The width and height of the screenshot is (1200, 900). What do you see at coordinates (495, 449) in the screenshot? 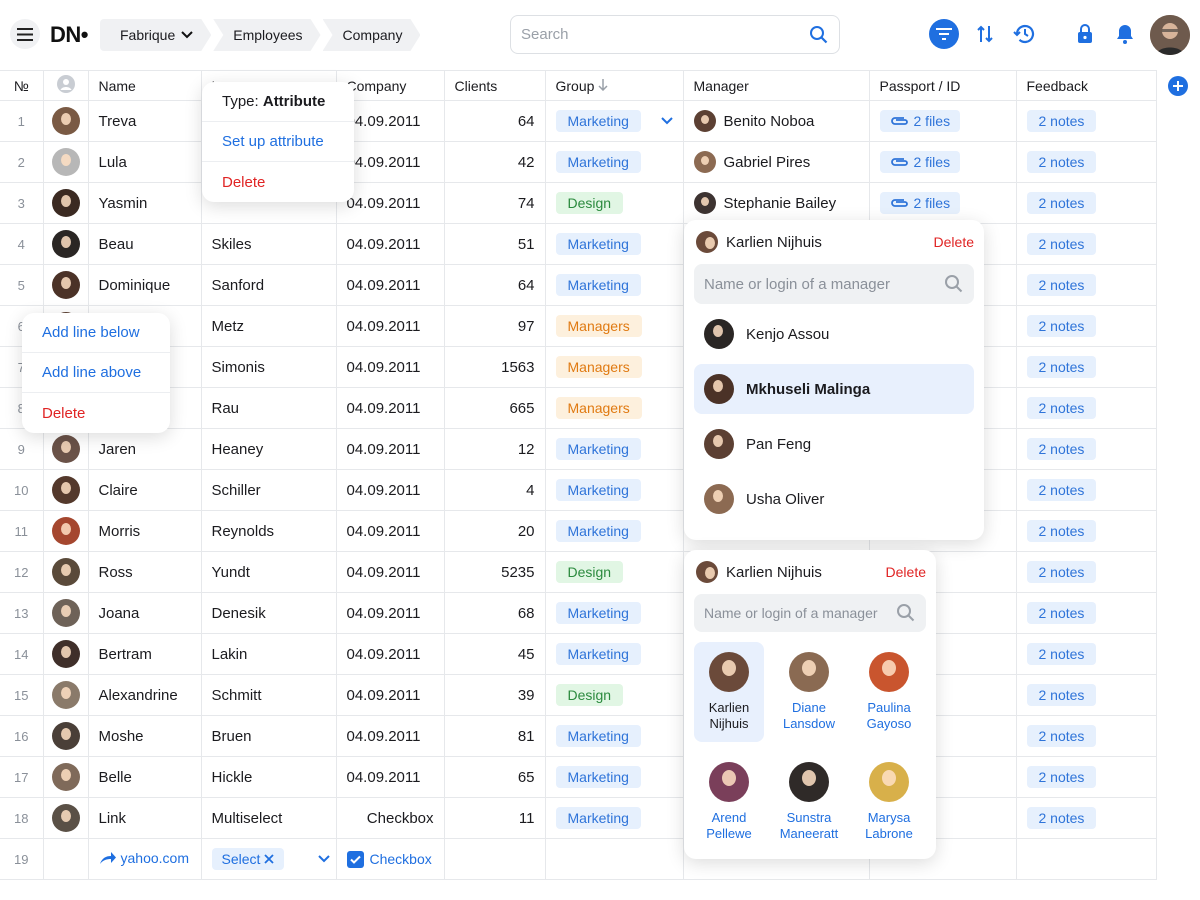
I see `clients-cell: 12` at bounding box center [495, 449].